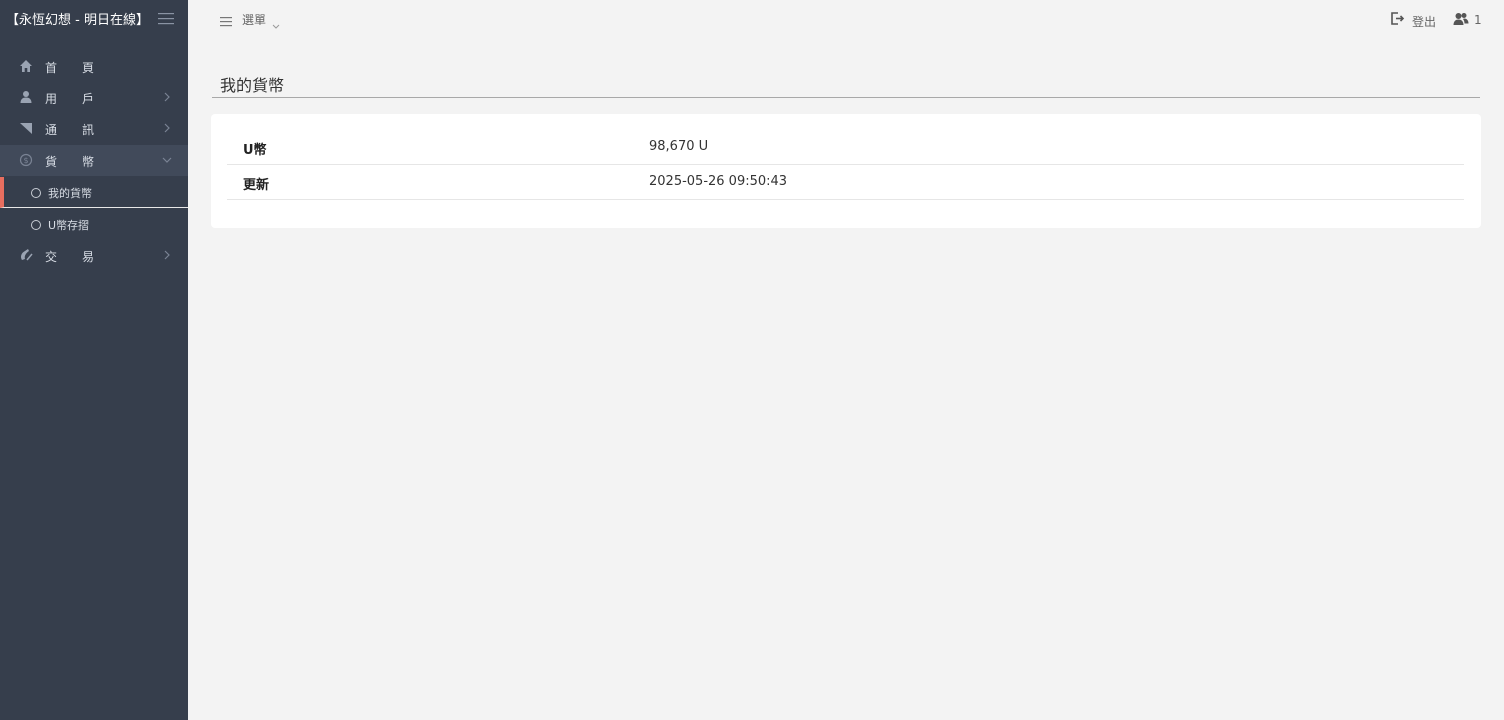 The height and width of the screenshot is (720, 1504). I want to click on menu-icon, so click(226, 21).